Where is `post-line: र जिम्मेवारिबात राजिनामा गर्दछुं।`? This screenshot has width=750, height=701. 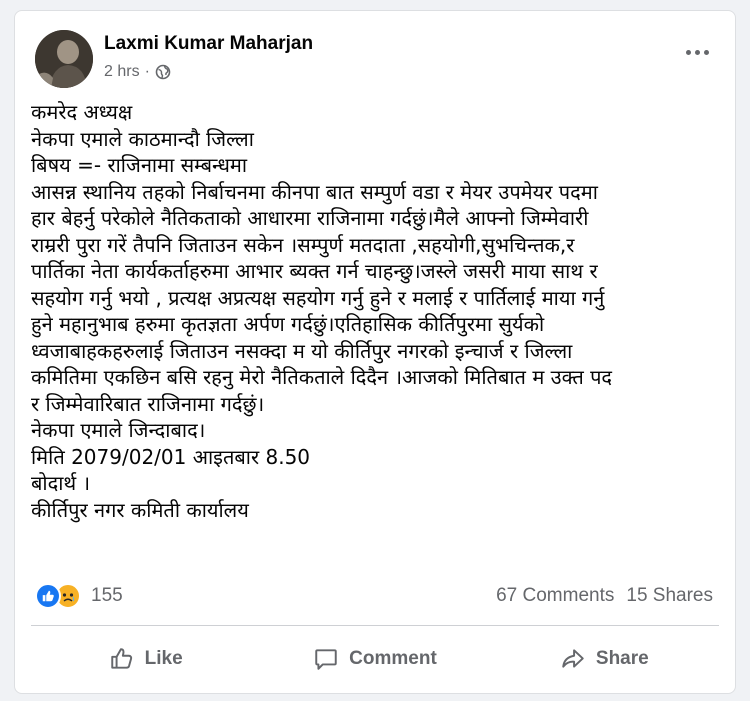 post-line: र जिम्मेवारिबात राजिनामा गर्दछुं। is located at coordinates (148, 403).